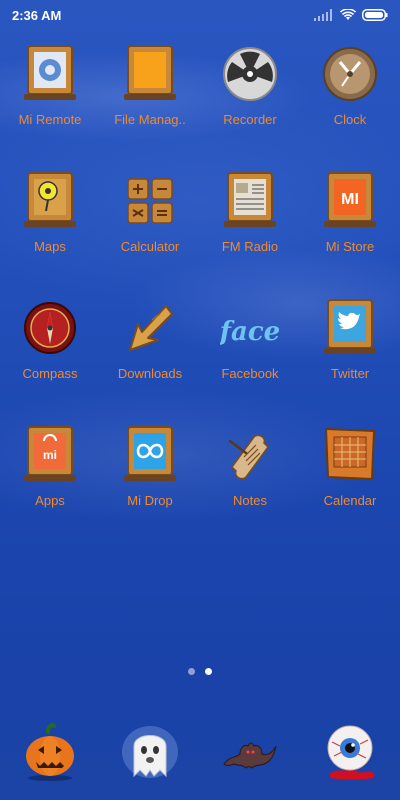 The width and height of the screenshot is (400, 800). Describe the element at coordinates (250, 332) in the screenshot. I see `facebook-logo-text: face` at that location.